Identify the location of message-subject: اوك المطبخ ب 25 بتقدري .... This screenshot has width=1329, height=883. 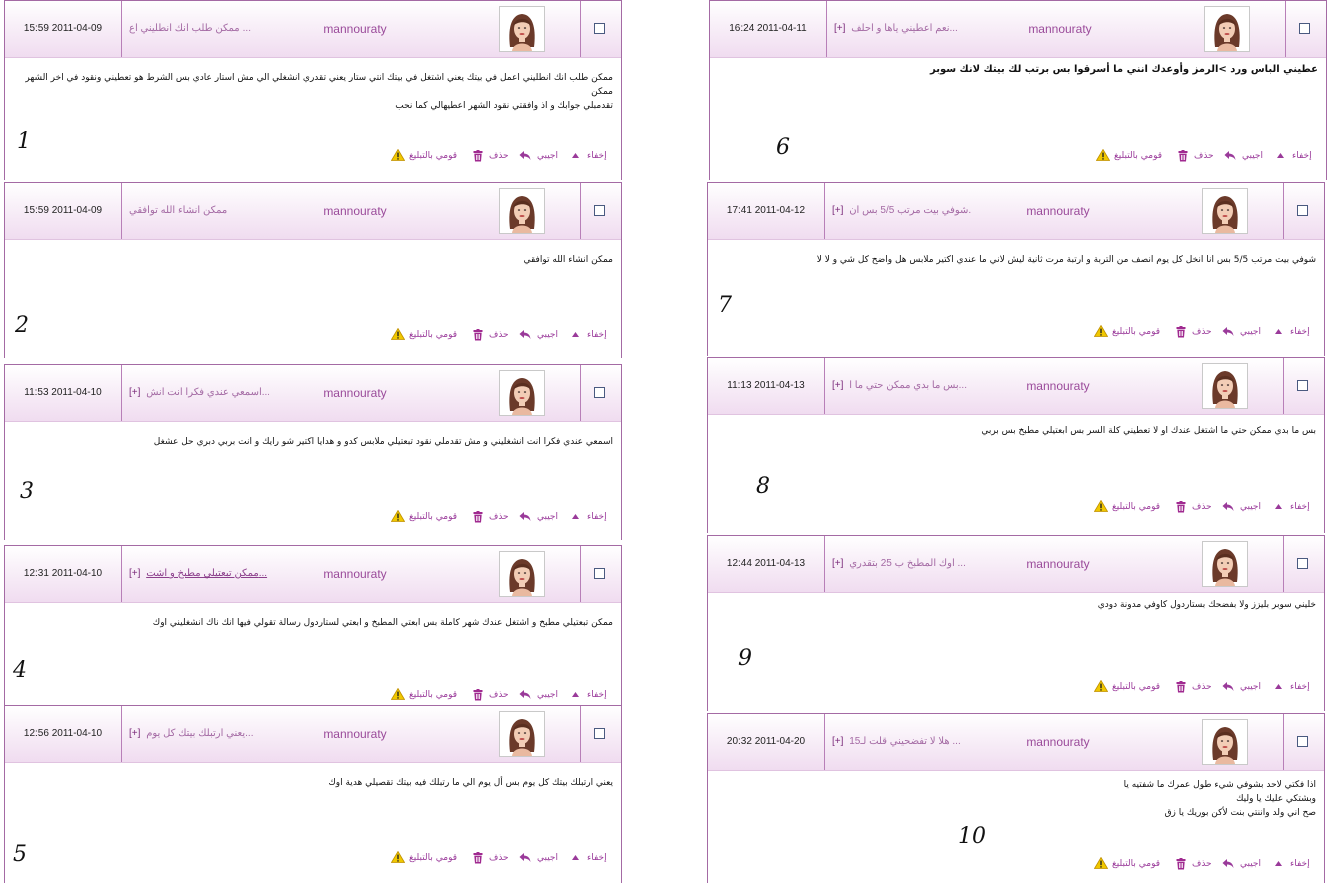
(907, 563).